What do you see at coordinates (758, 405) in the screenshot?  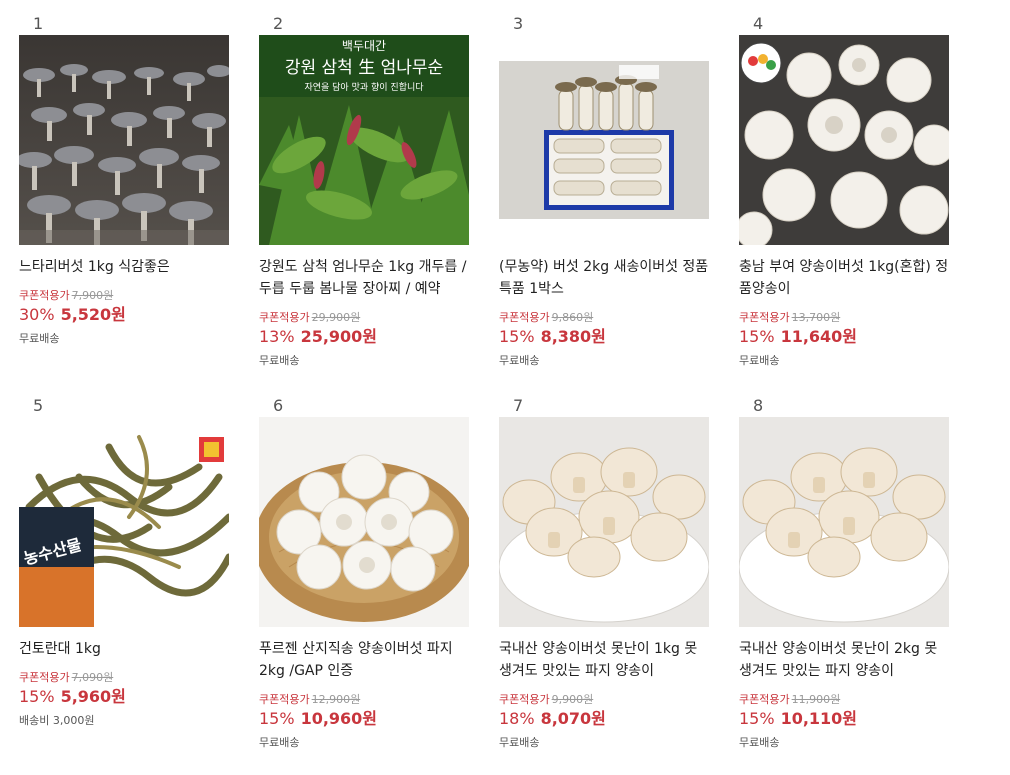 I see `rank-number: 8` at bounding box center [758, 405].